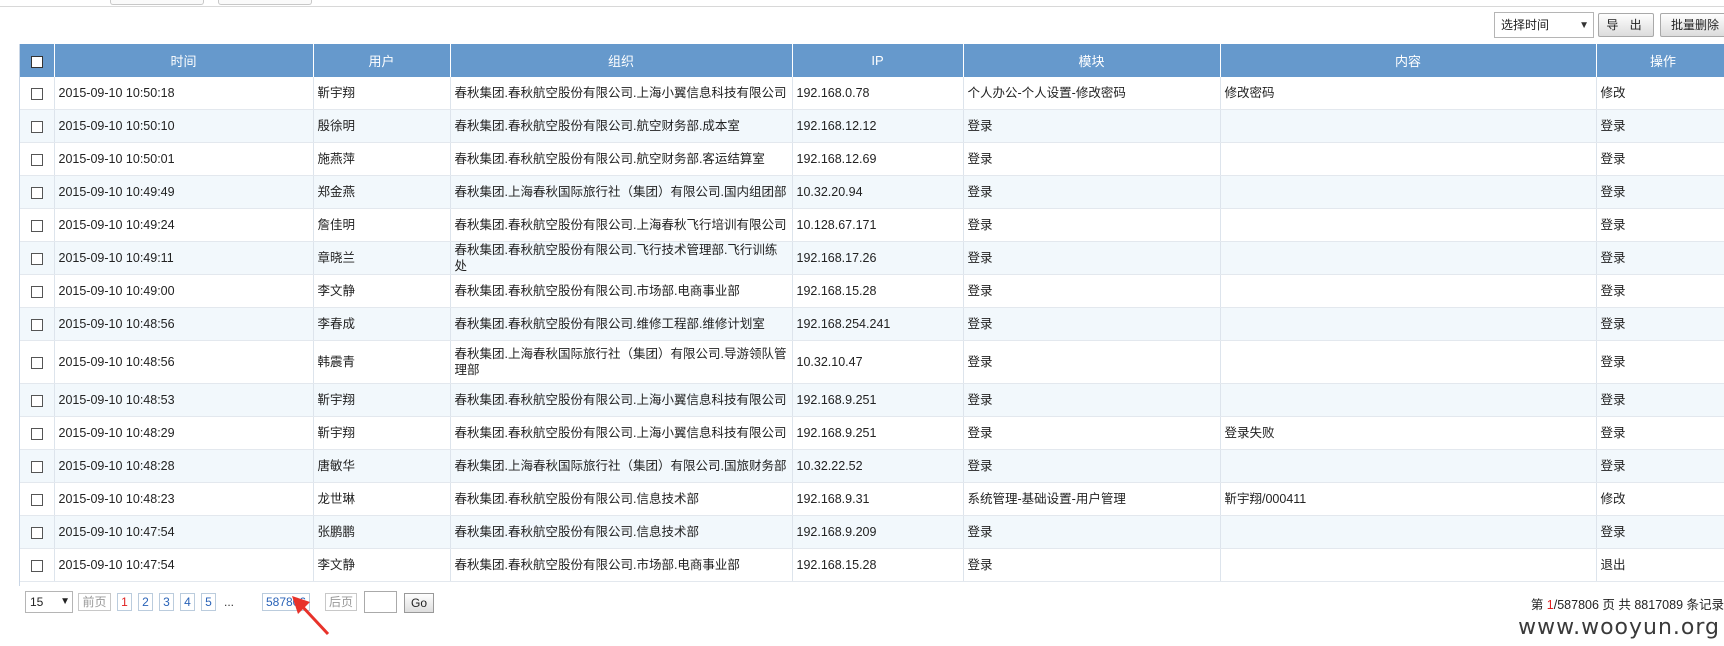 Image resolution: width=1724 pixels, height=646 pixels. Describe the element at coordinates (1408, 60) in the screenshot. I see `col-header-content: 内容` at that location.